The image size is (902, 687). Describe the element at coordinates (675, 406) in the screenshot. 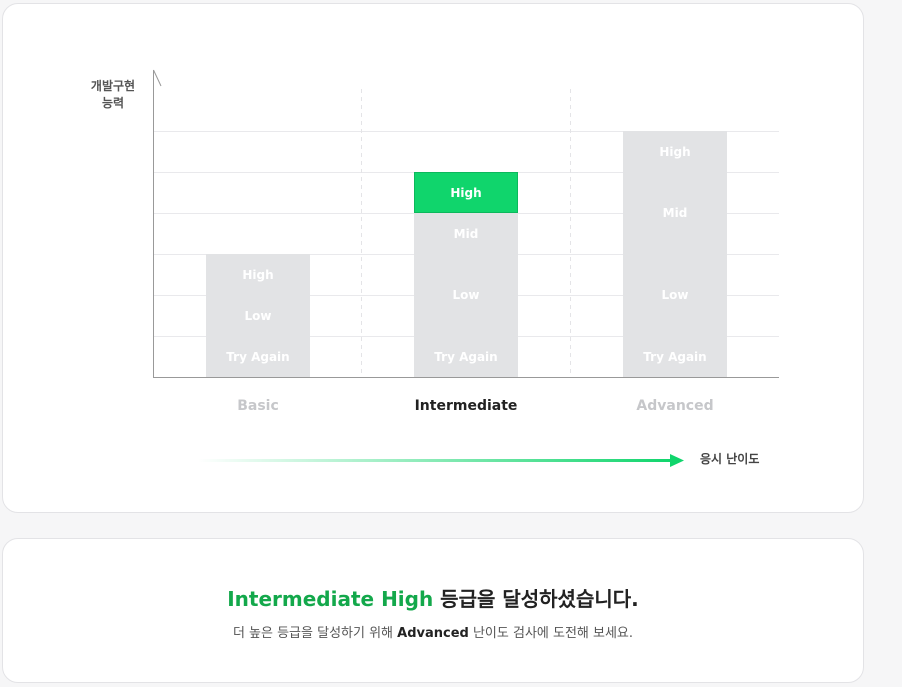

I see `level-label-advanced: Advanced` at that location.